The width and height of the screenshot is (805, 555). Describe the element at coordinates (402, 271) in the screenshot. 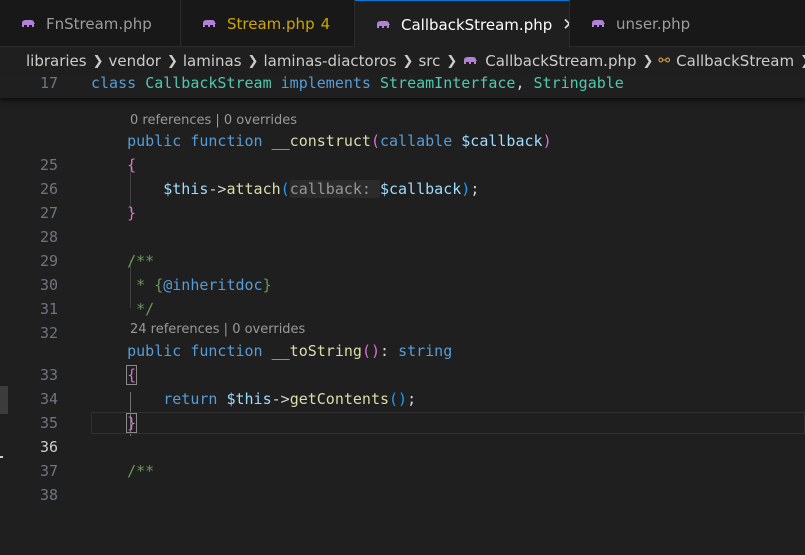

I see `code-line: 30 /**` at that location.